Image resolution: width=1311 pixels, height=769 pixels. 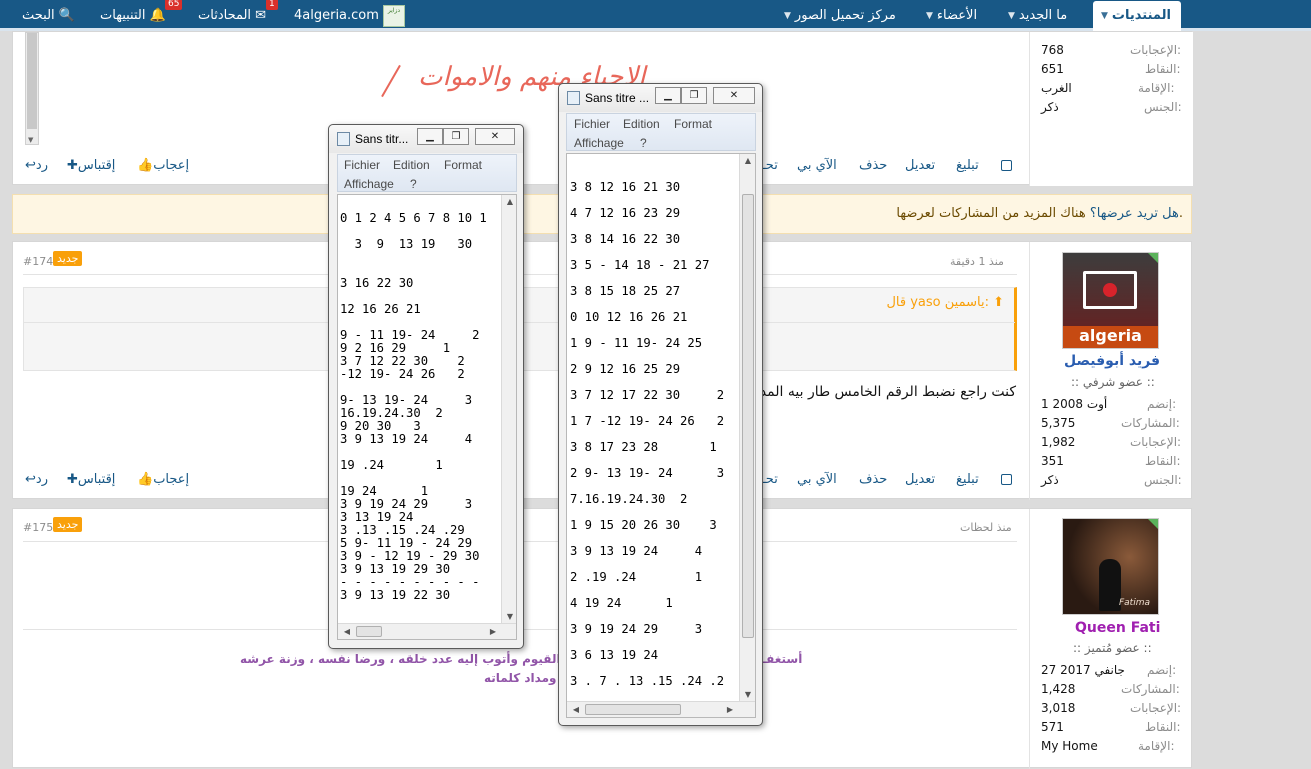 What do you see at coordinates (1112, 361) in the screenshot?
I see `username: فريد أبوفيصل` at bounding box center [1112, 361].